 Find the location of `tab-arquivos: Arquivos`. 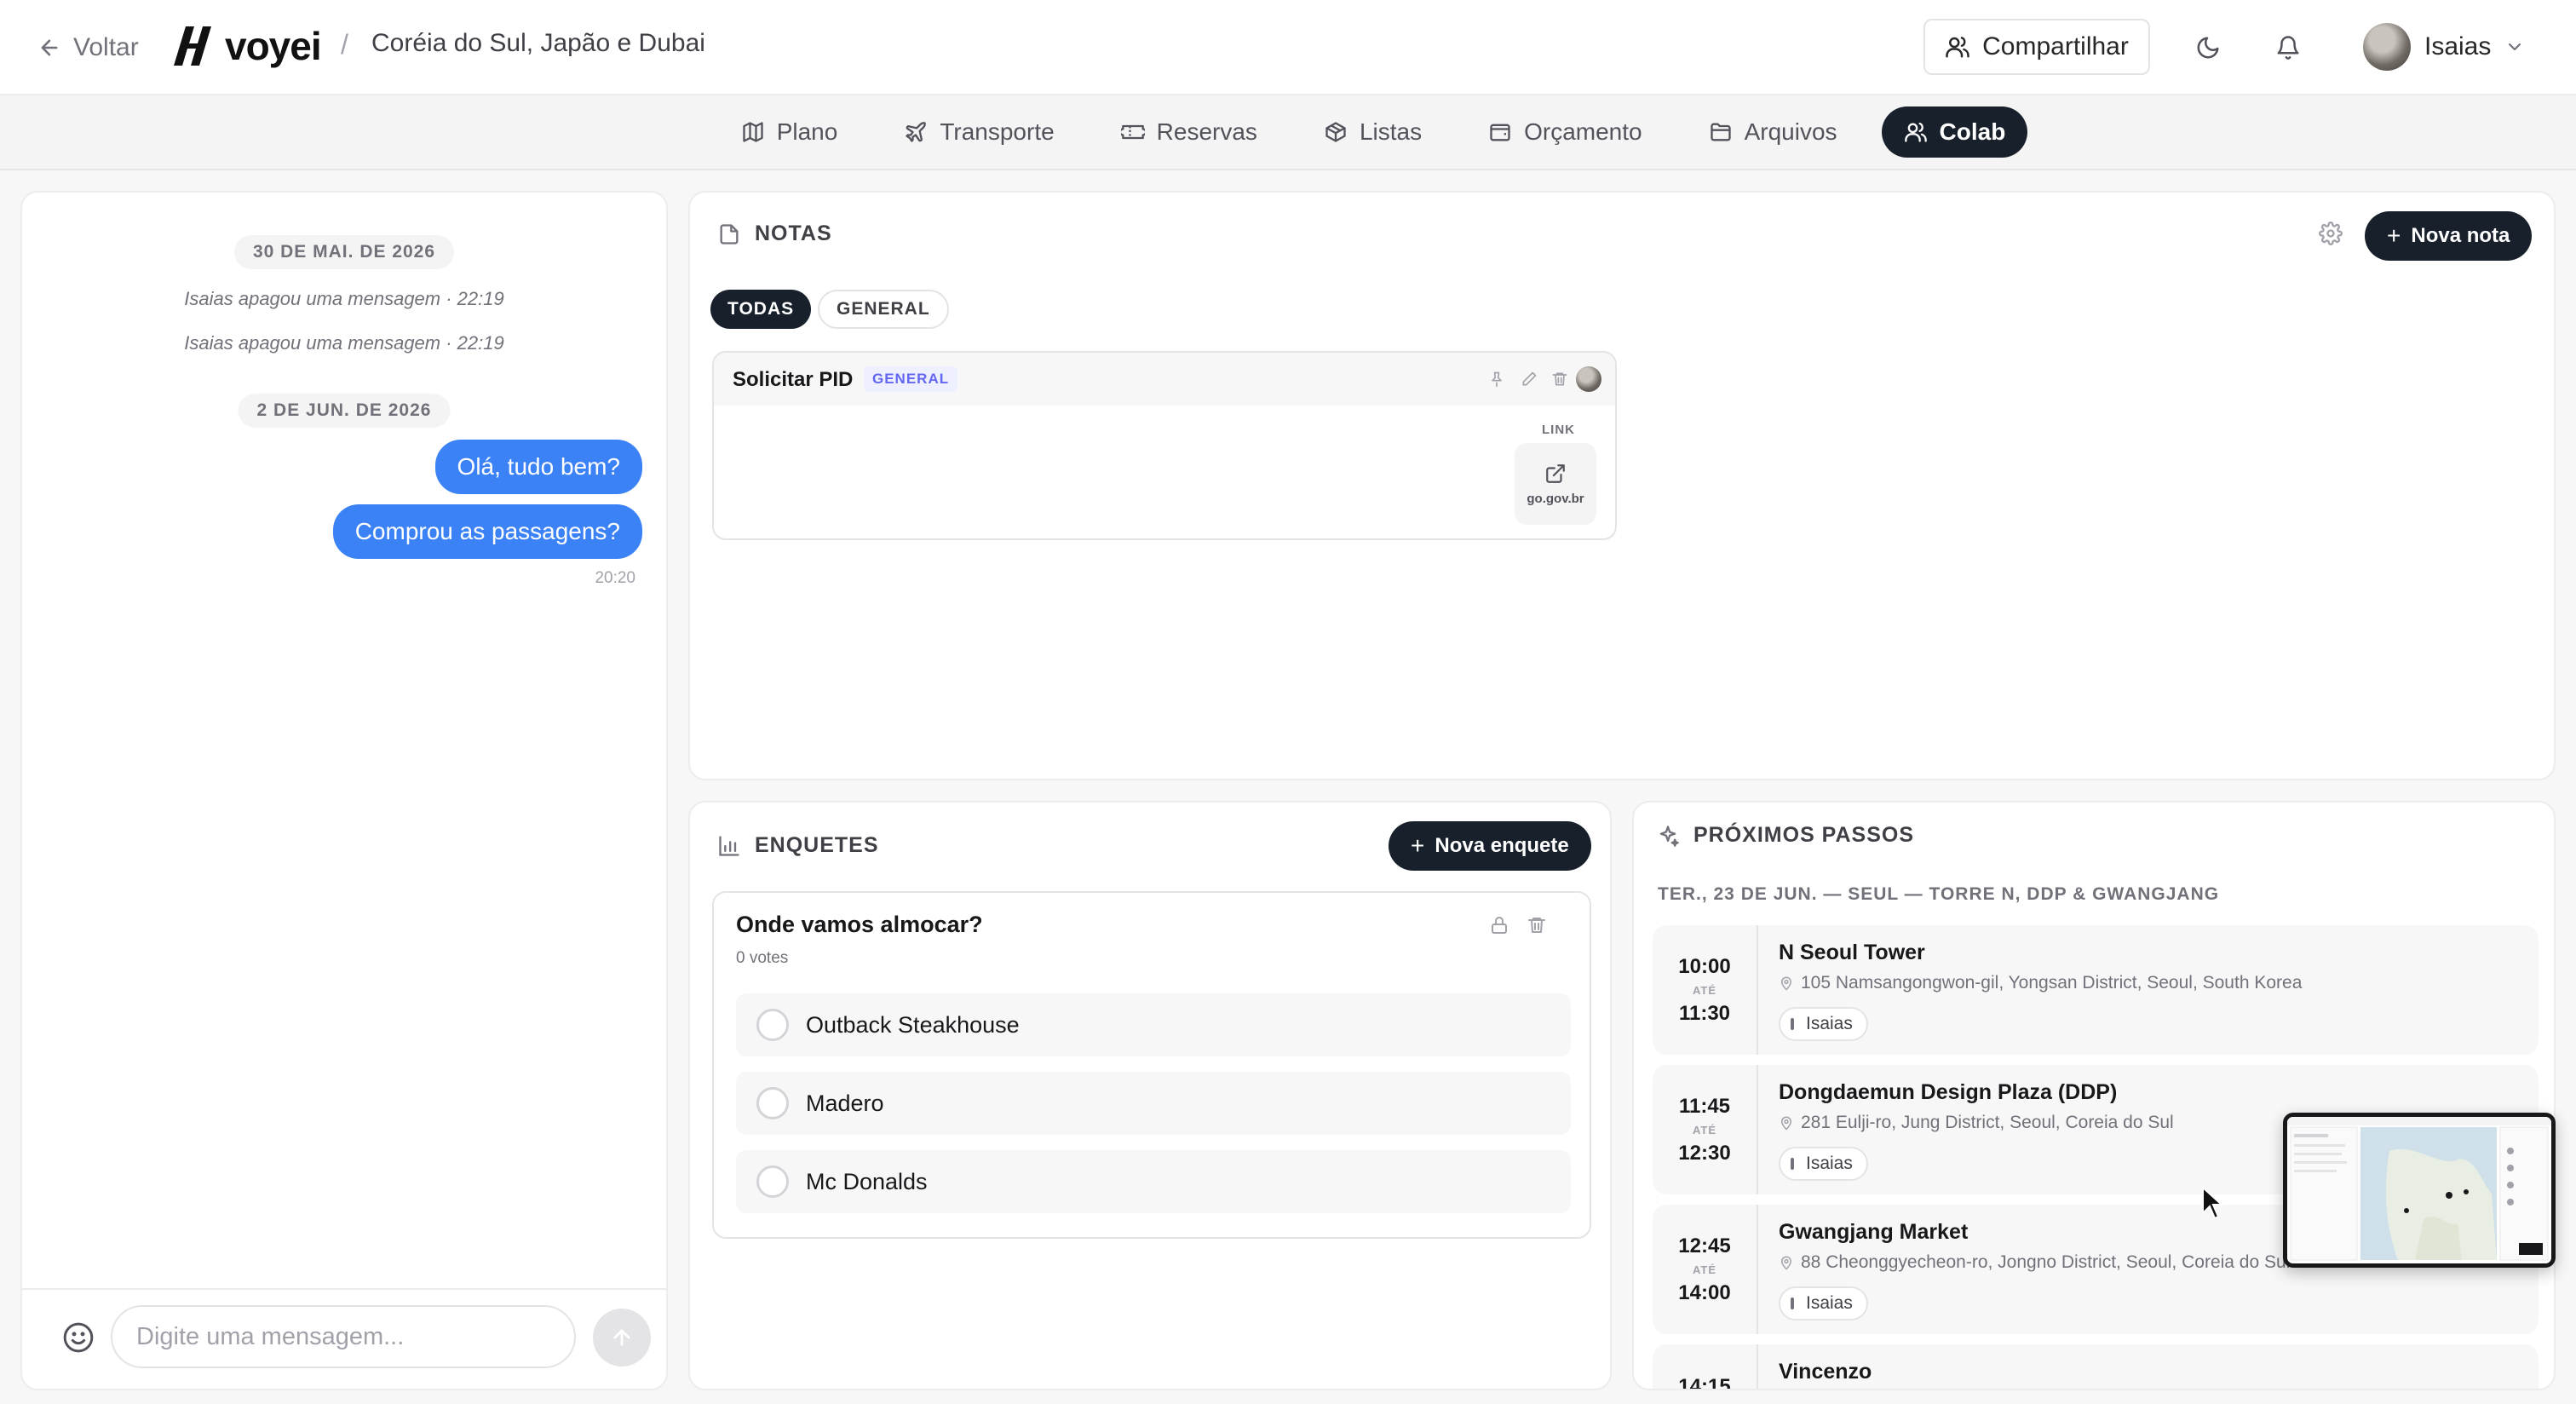

tab-arquivos: Arquivos is located at coordinates (1774, 132).